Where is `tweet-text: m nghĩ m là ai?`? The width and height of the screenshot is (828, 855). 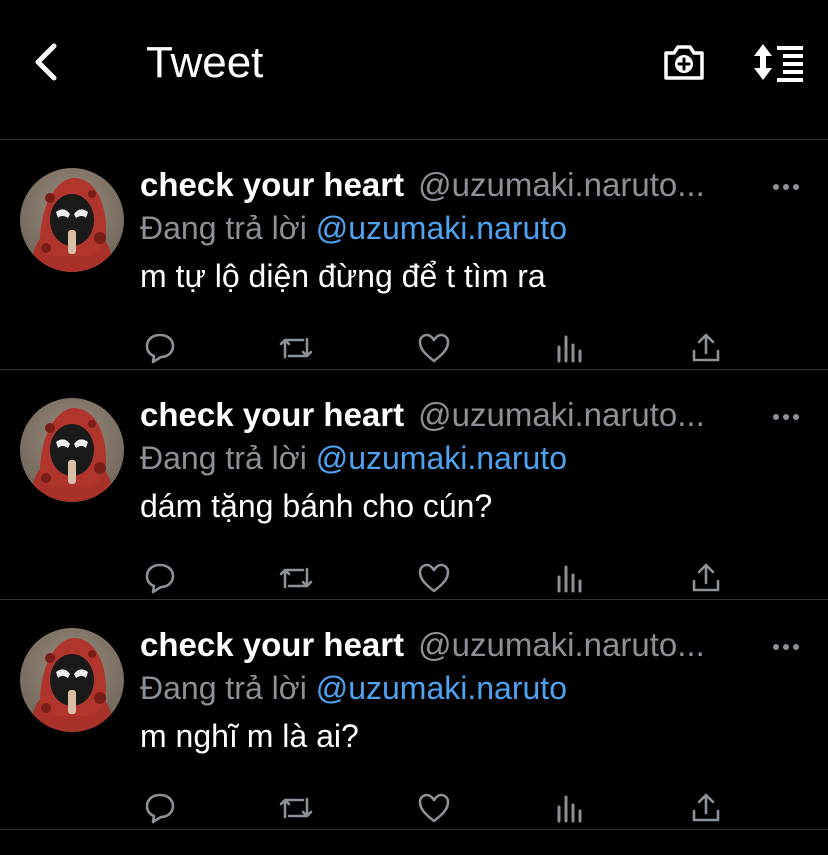 tweet-text: m nghĩ m là ai? is located at coordinates (249, 736).